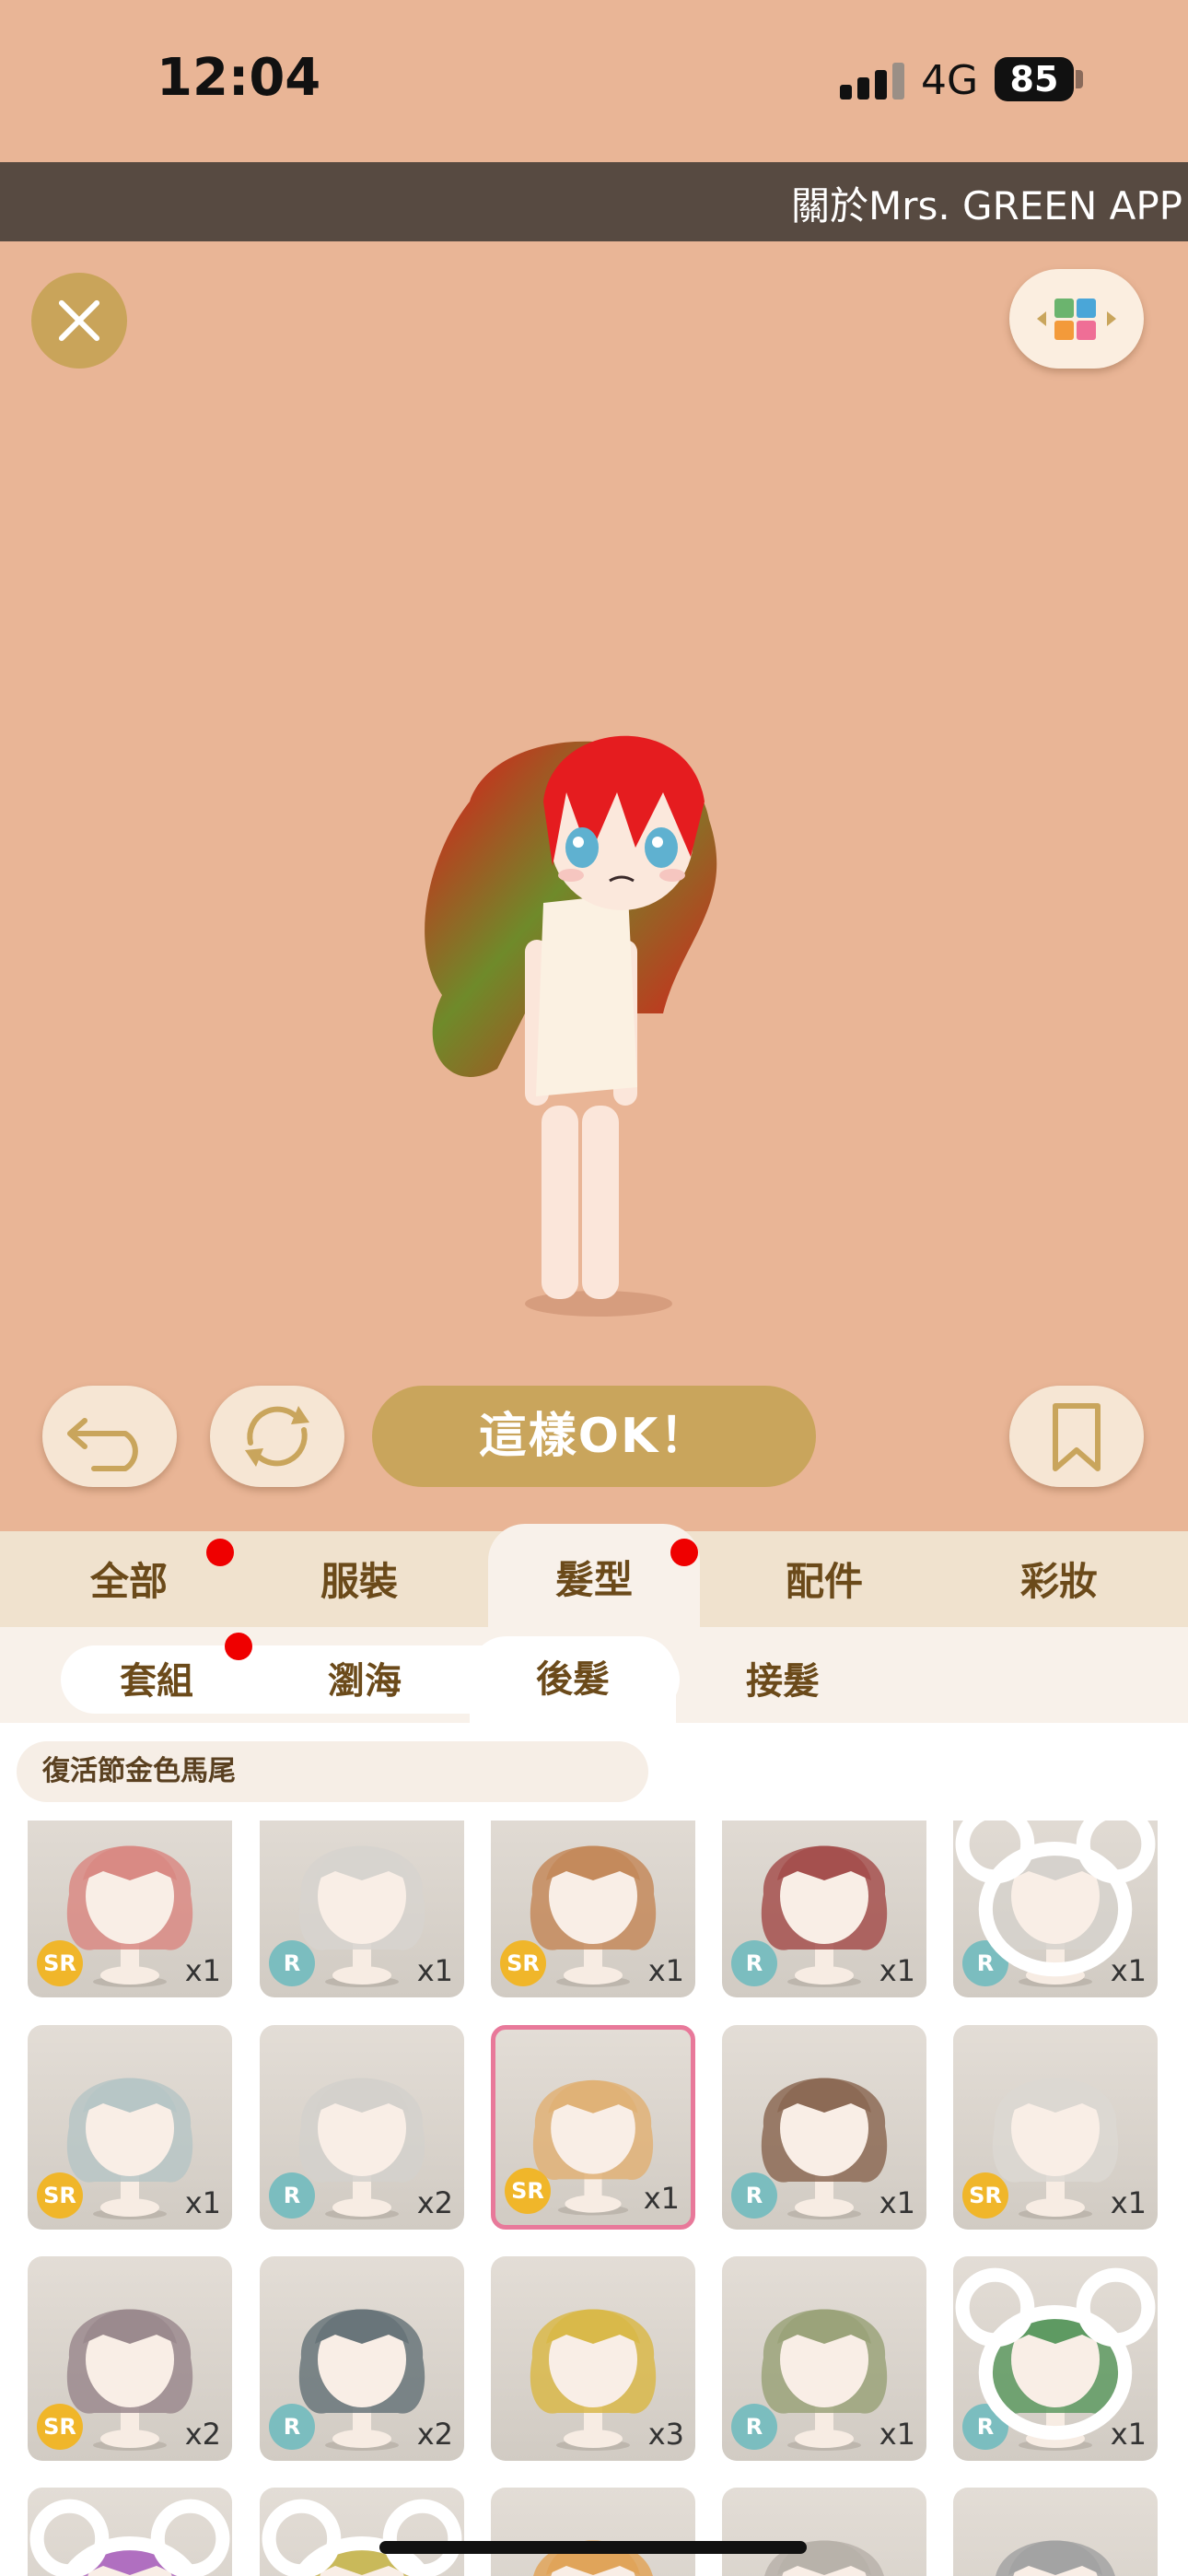 The image size is (1188, 2576). I want to click on subtab-extensions: 接髮, so click(783, 1679).